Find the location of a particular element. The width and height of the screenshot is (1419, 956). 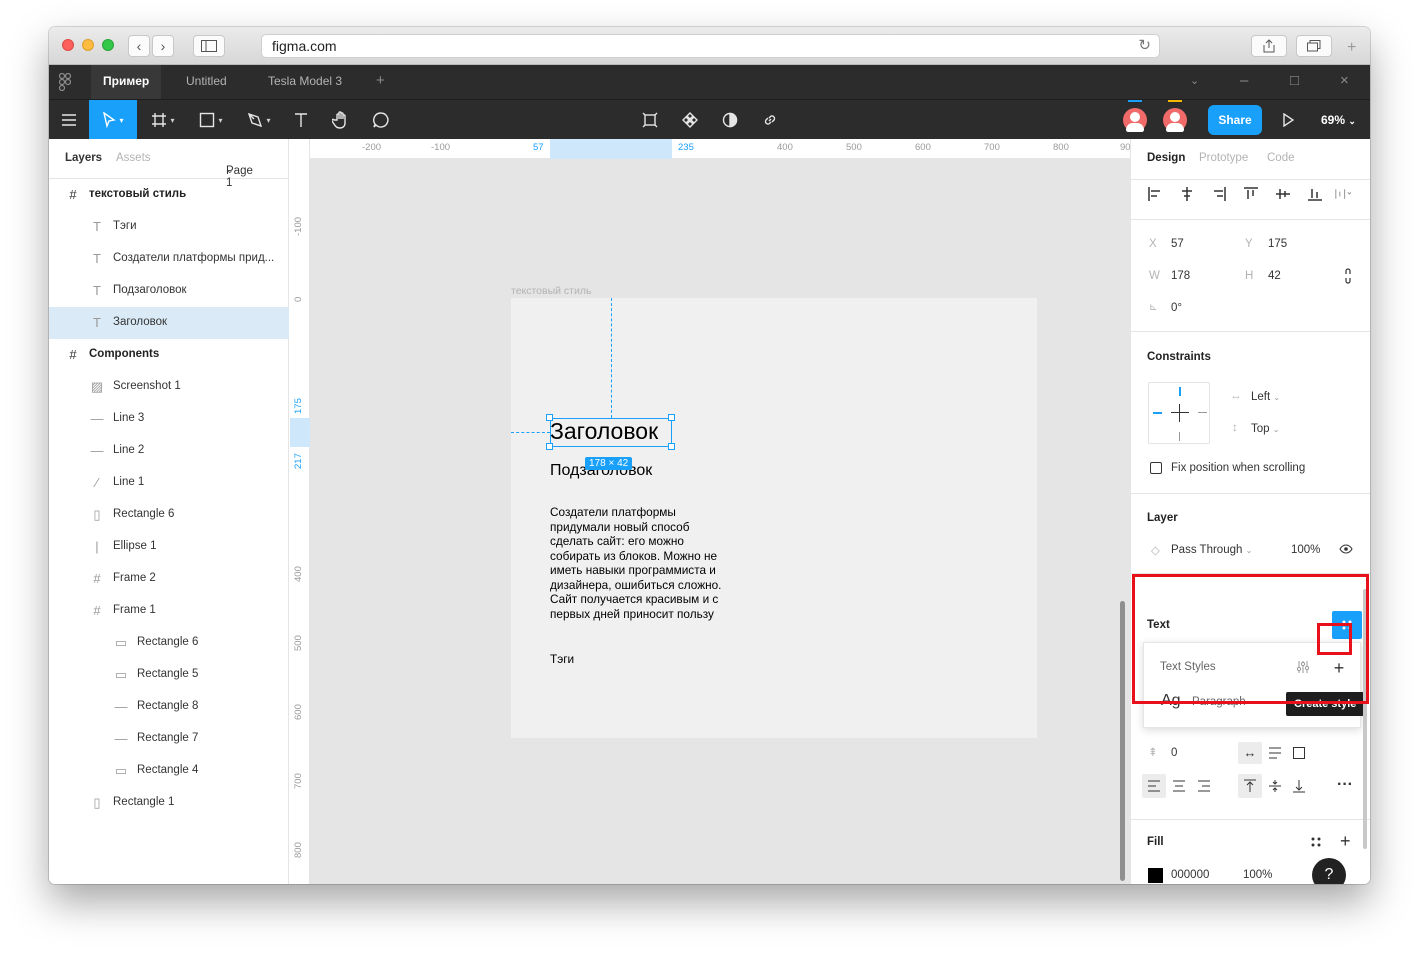

tab-primer: Пример is located at coordinates (126, 82).